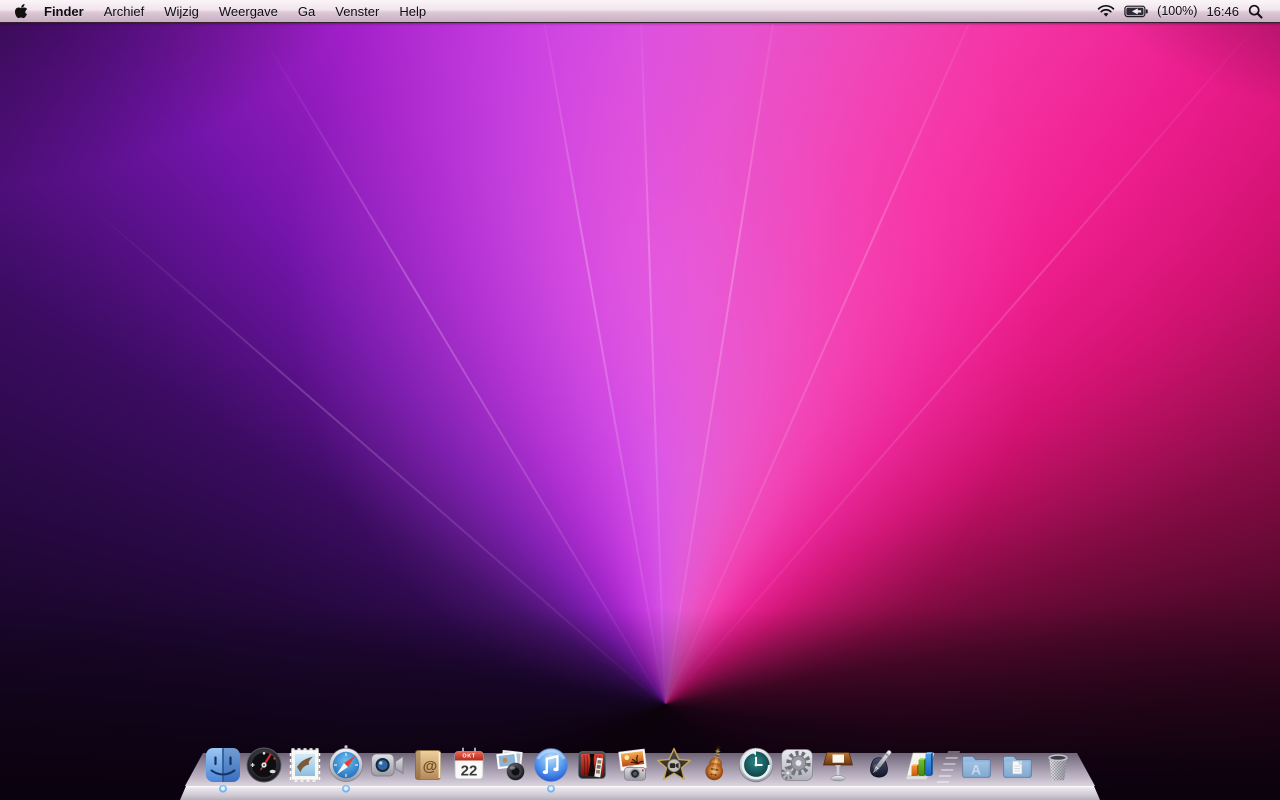 The height and width of the screenshot is (800, 1280). Describe the element at coordinates (1222, 11) in the screenshot. I see `menu-bar-clock: 16:46` at that location.